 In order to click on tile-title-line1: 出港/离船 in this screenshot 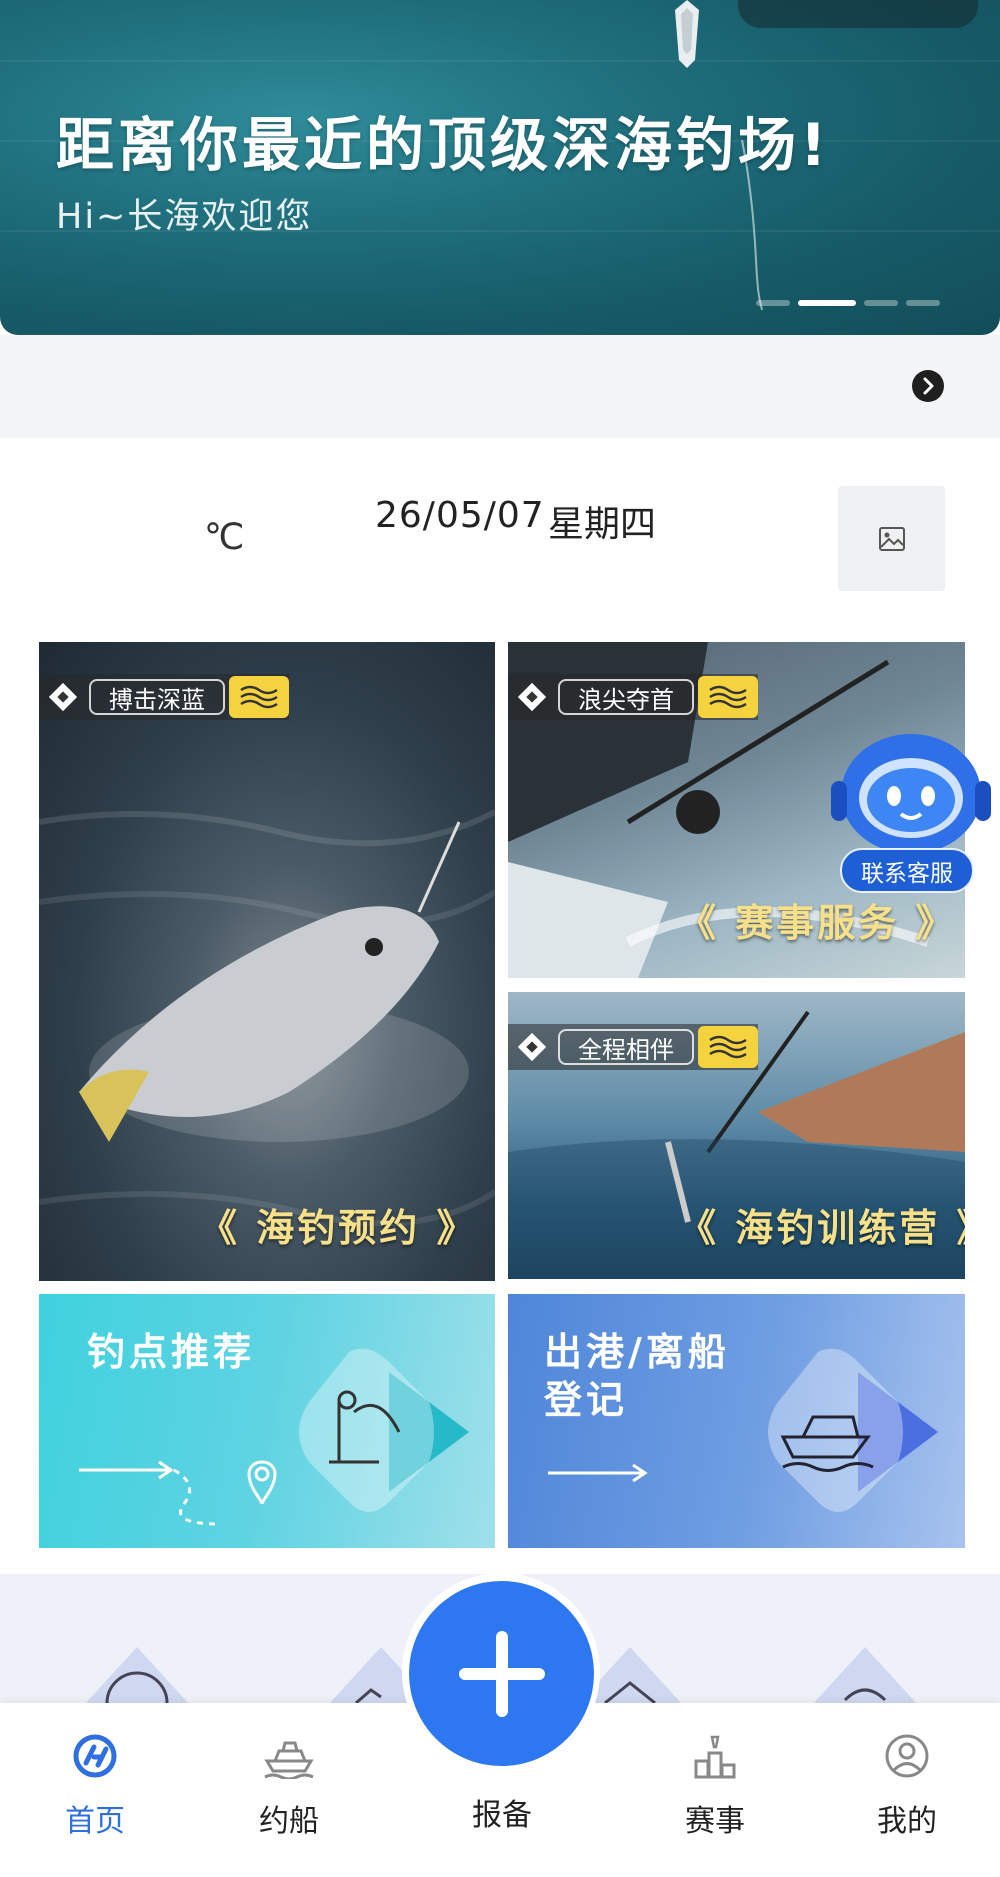, I will do `click(637, 1352)`.